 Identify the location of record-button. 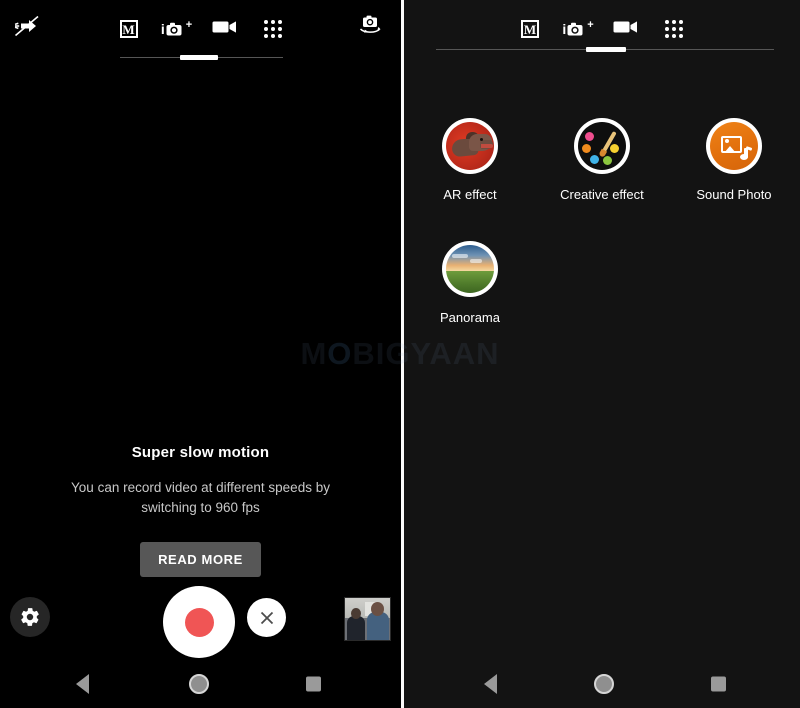
(199, 622).